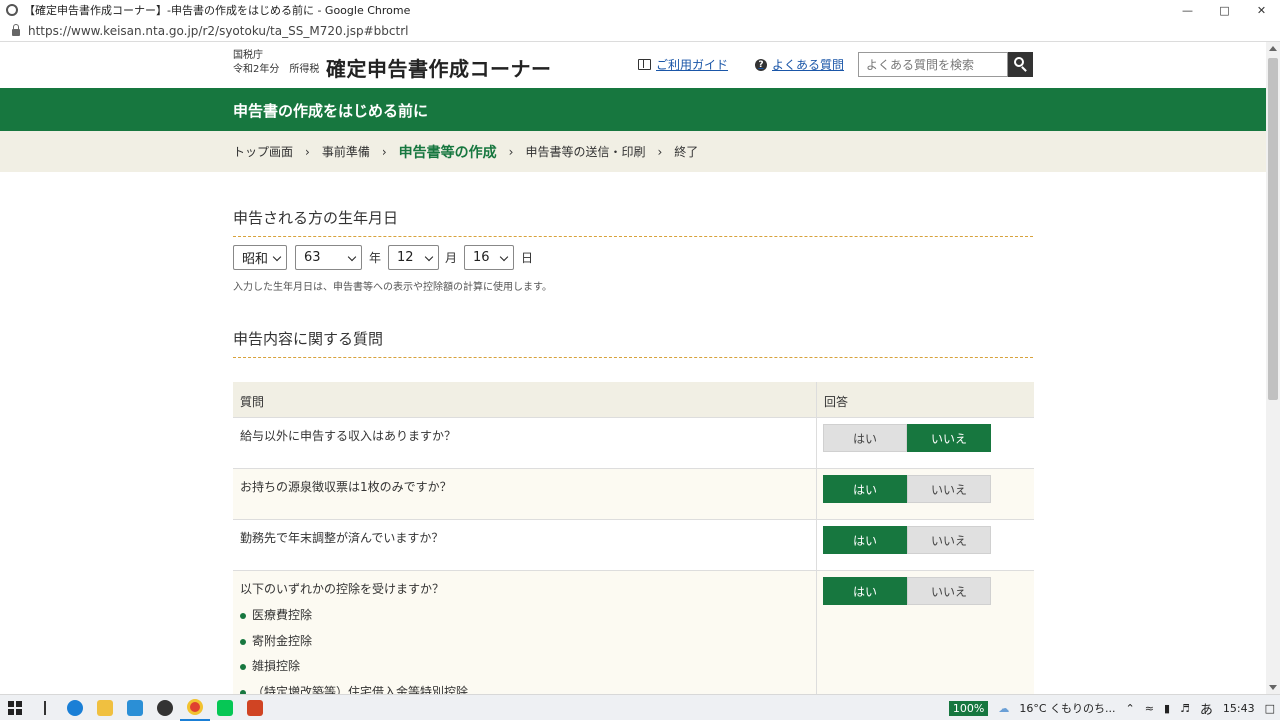 This screenshot has height=721, width=1280. What do you see at coordinates (276, 69) in the screenshot?
I see `tax-year-label: 令和2年分 所得税` at bounding box center [276, 69].